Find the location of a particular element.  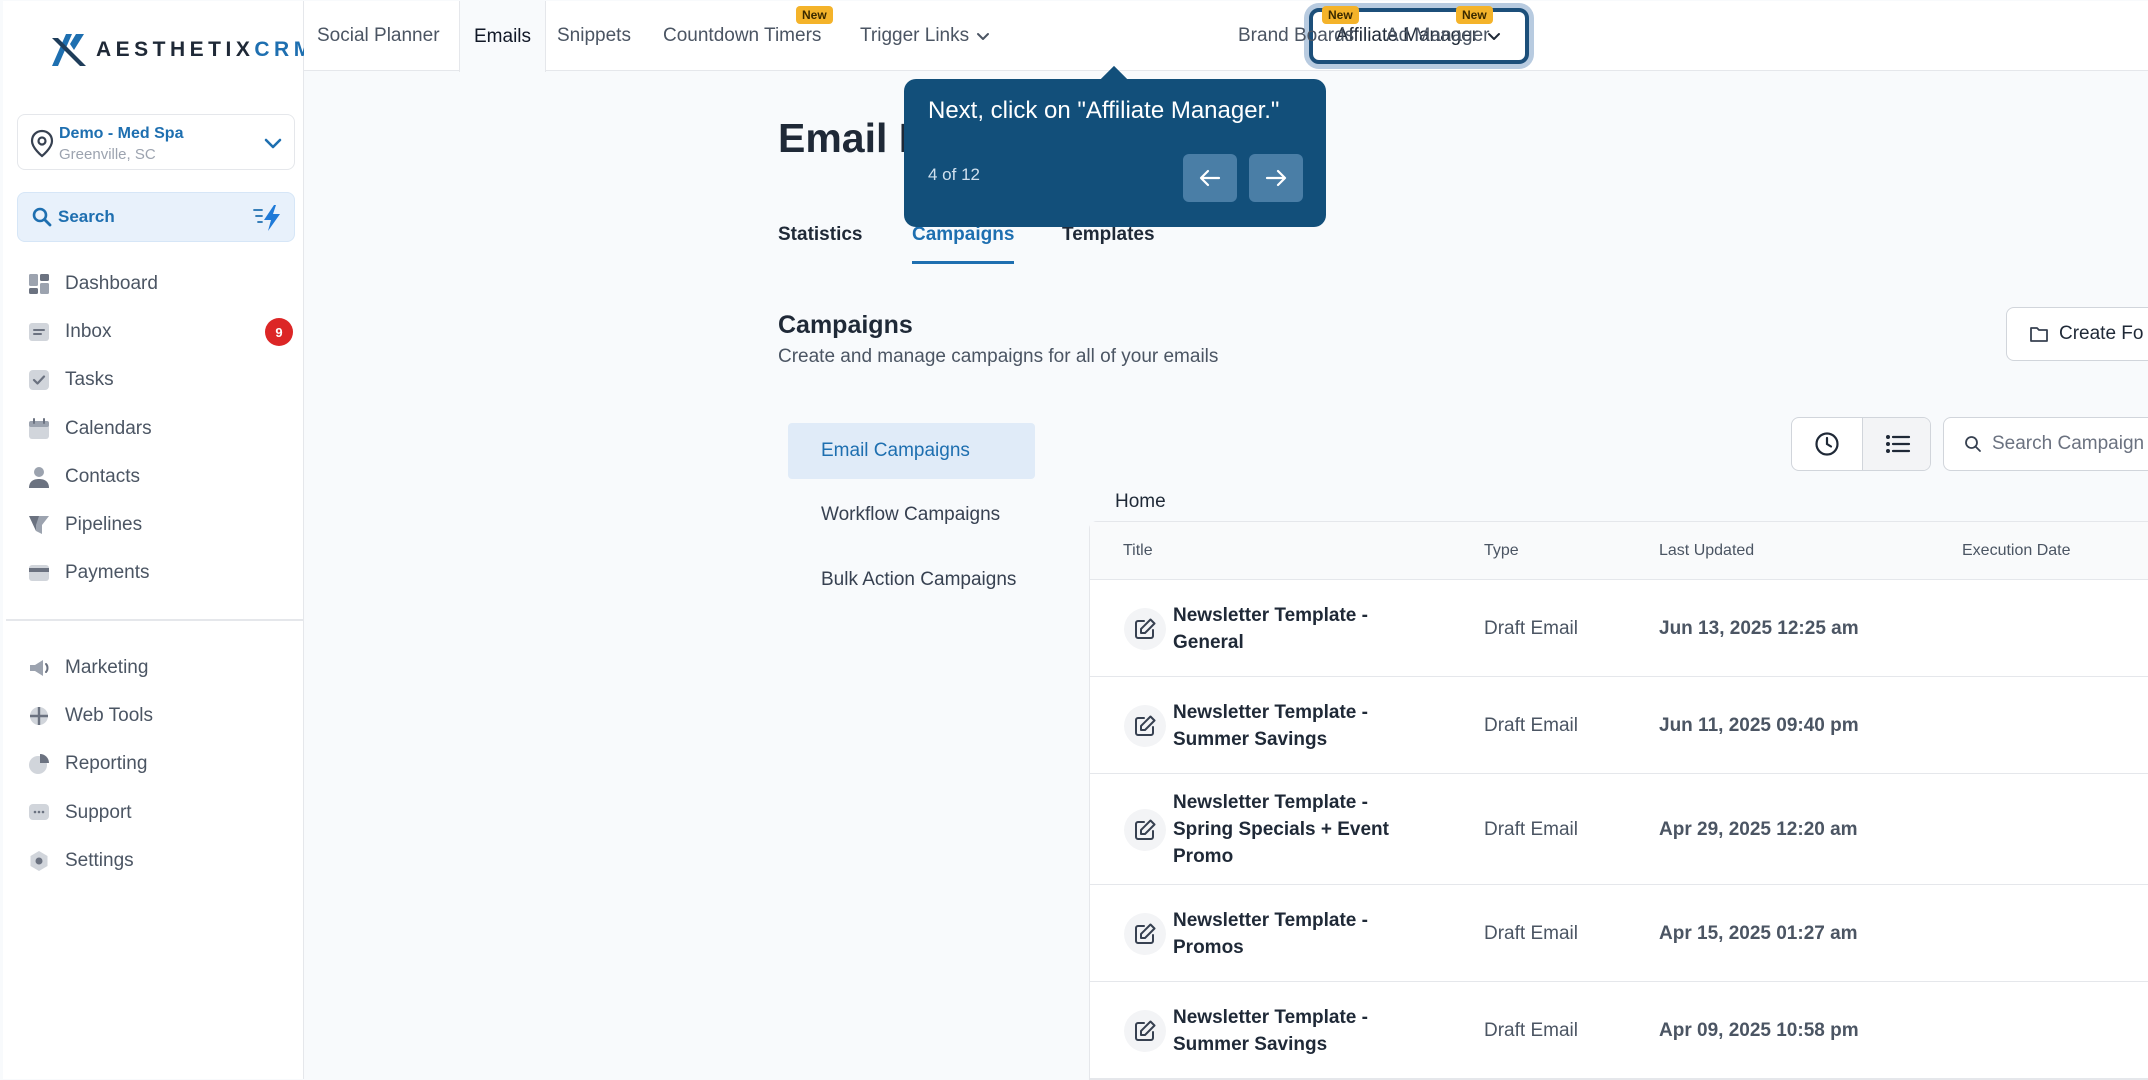

tab-trigger-links: Trigger Links is located at coordinates (925, 36).